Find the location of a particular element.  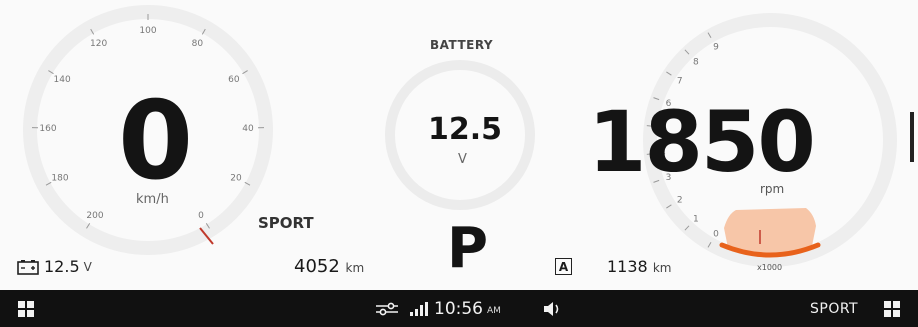

battery-title: BATTERY is located at coordinates (462, 45).